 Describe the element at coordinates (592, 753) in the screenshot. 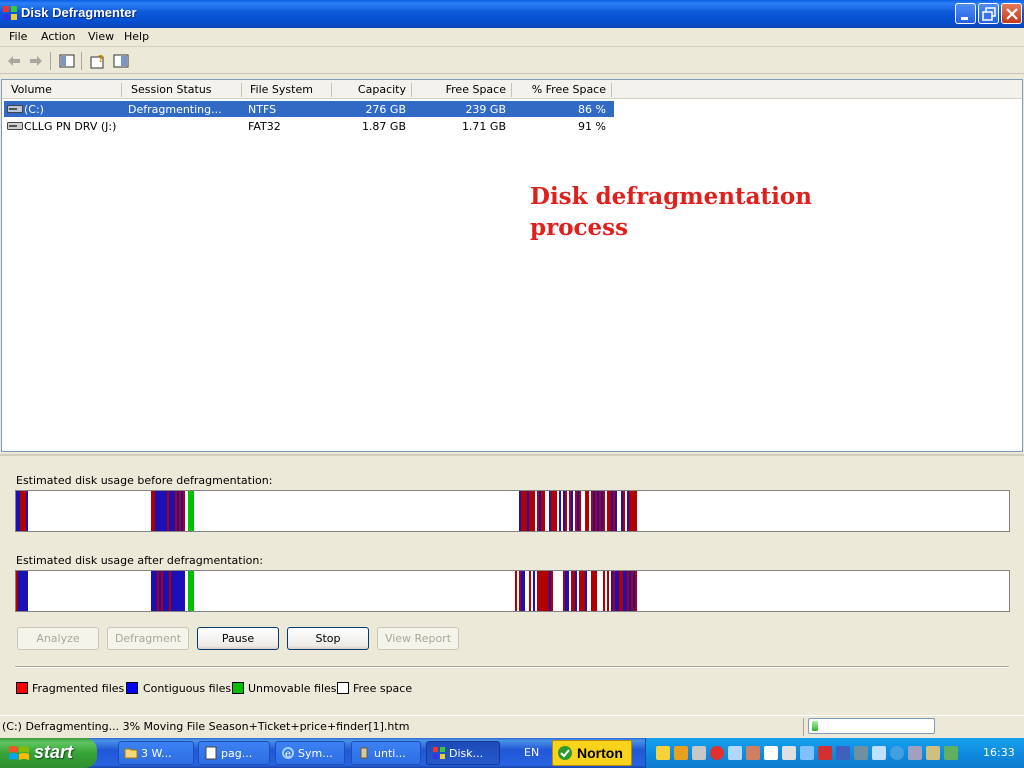

I see `norton-button: Norton` at that location.